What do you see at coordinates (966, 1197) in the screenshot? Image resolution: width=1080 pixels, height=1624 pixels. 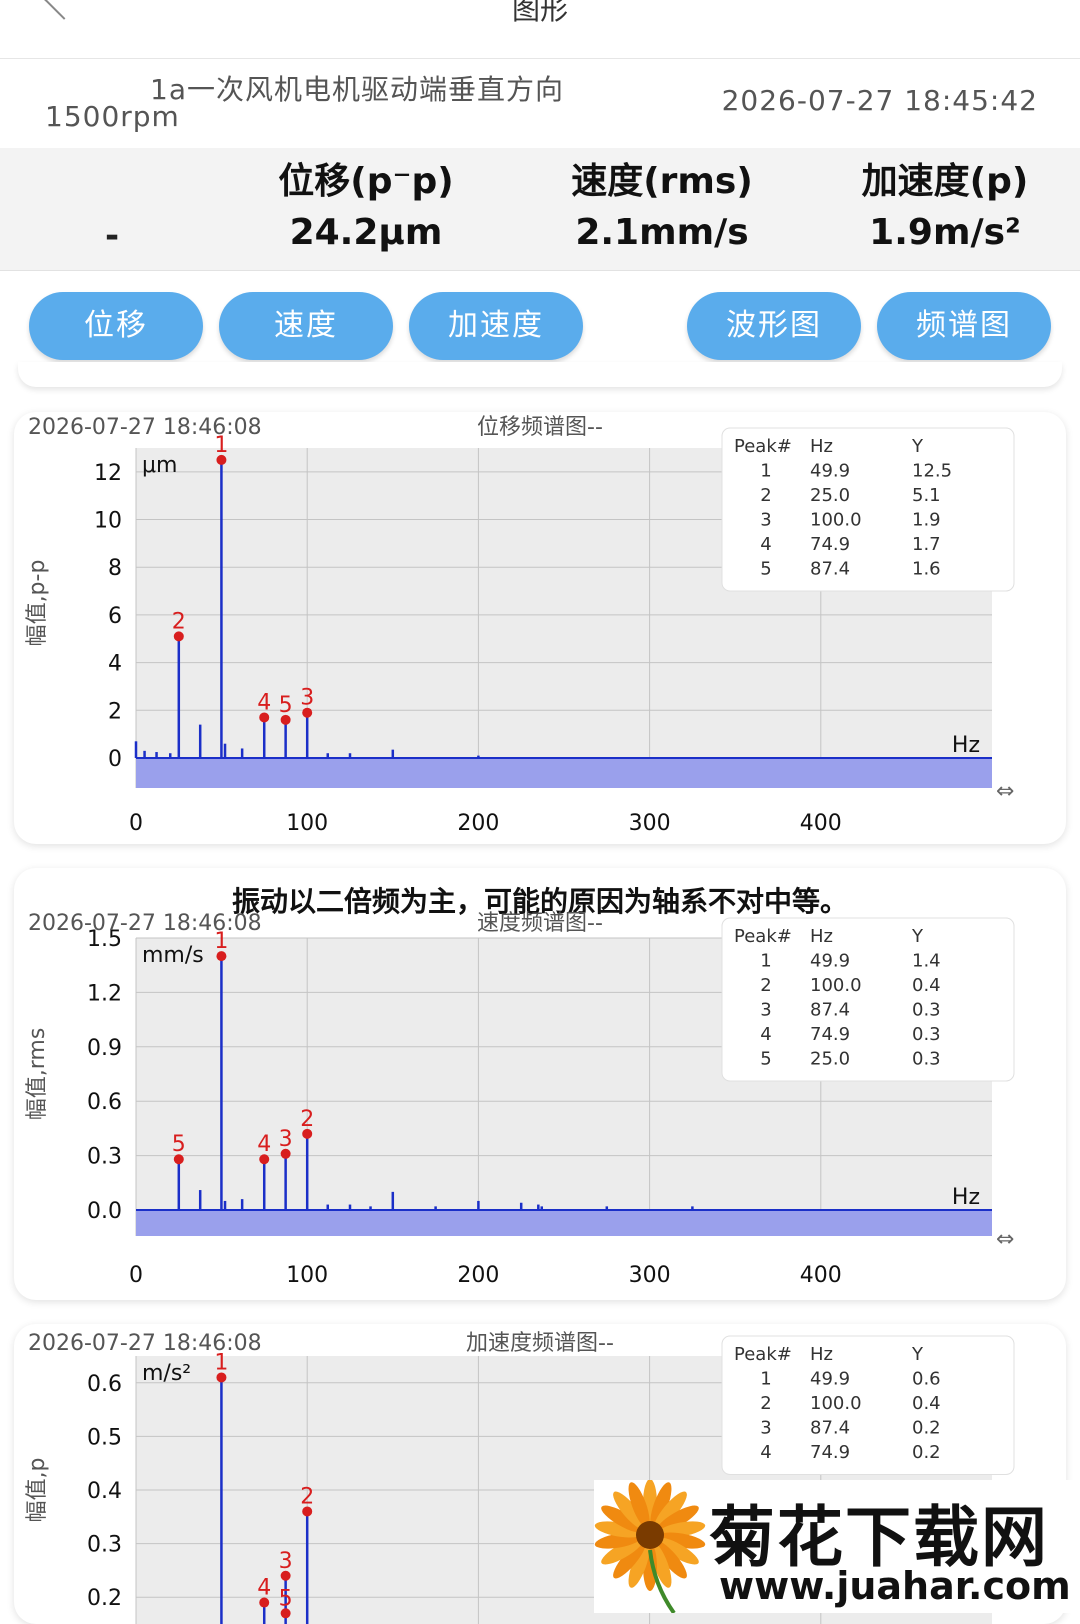 I see `x-axis-unit: Hz` at bounding box center [966, 1197].